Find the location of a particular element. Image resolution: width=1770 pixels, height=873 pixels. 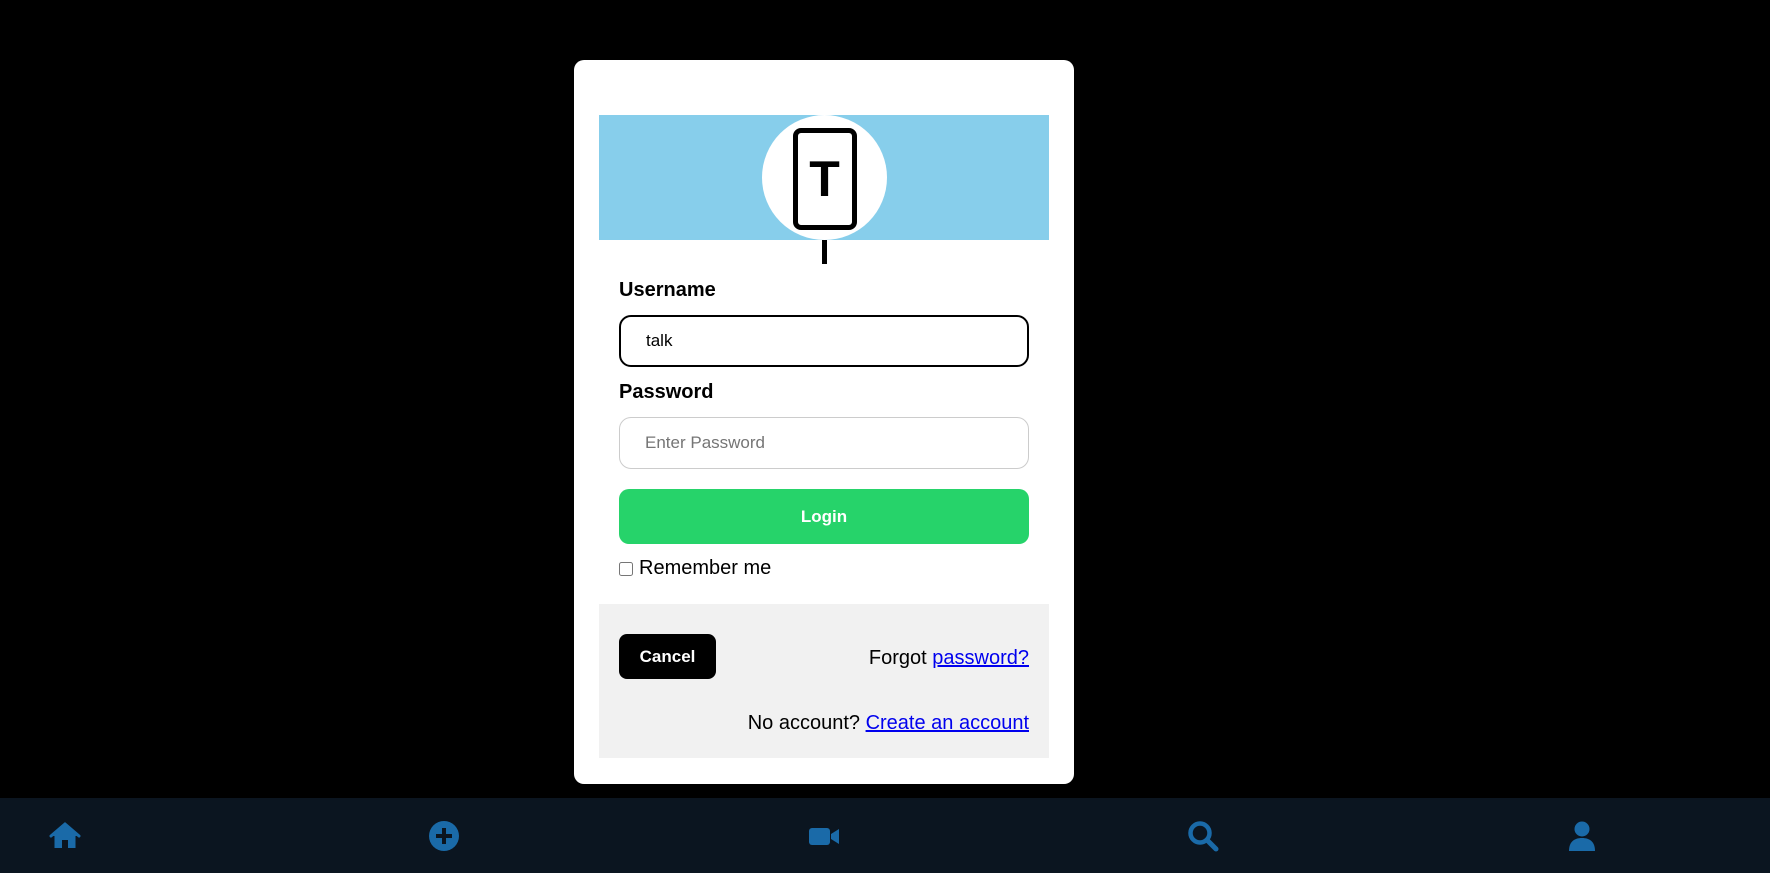

video-camera-icon is located at coordinates (824, 836).